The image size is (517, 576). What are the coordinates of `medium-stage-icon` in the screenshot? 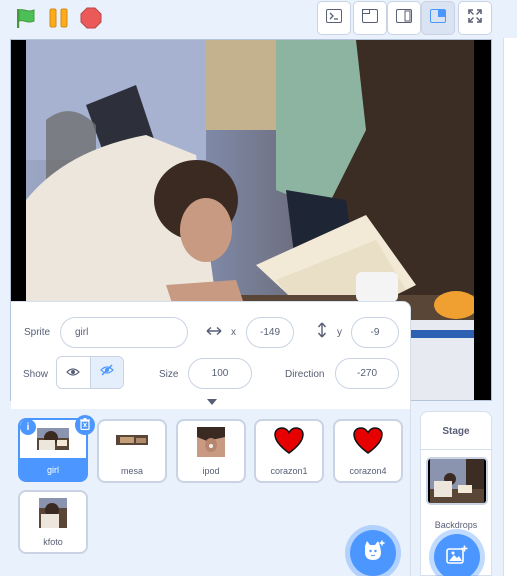 It's located at (404, 18).